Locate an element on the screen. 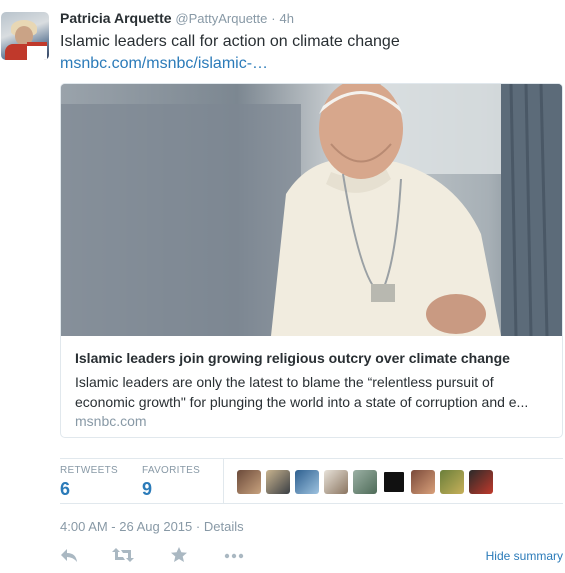  details-link: Details is located at coordinates (224, 526).